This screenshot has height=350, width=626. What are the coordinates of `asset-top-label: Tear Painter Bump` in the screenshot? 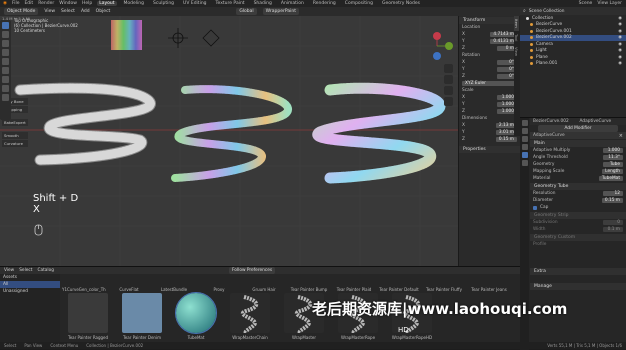 It's located at (309, 289).